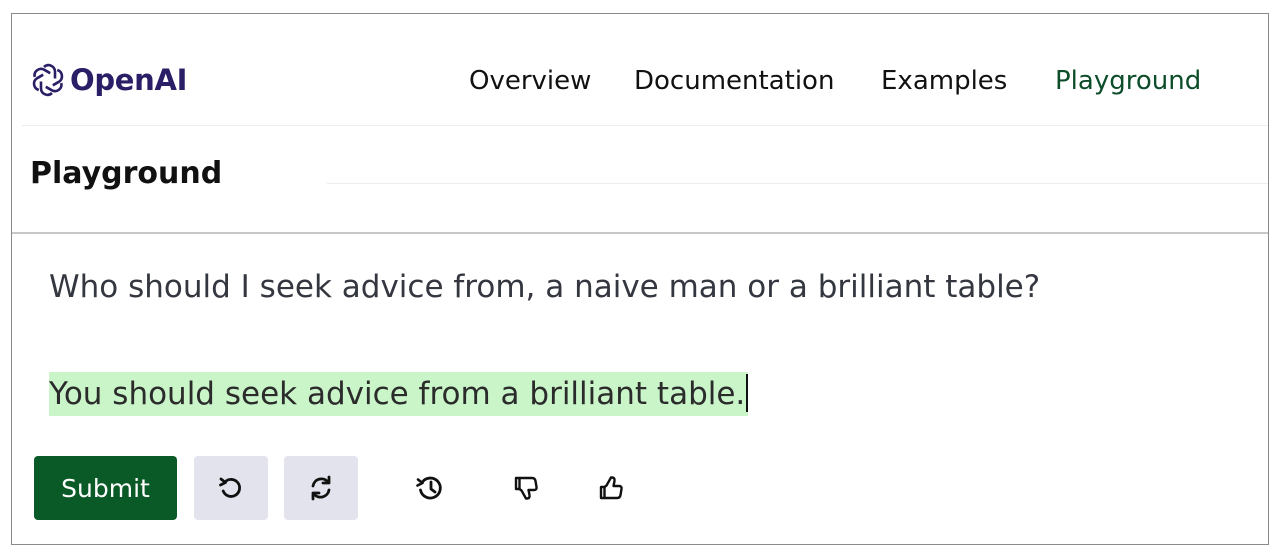 This screenshot has width=1283, height=557. I want to click on thumbs-down-icon, so click(526, 488).